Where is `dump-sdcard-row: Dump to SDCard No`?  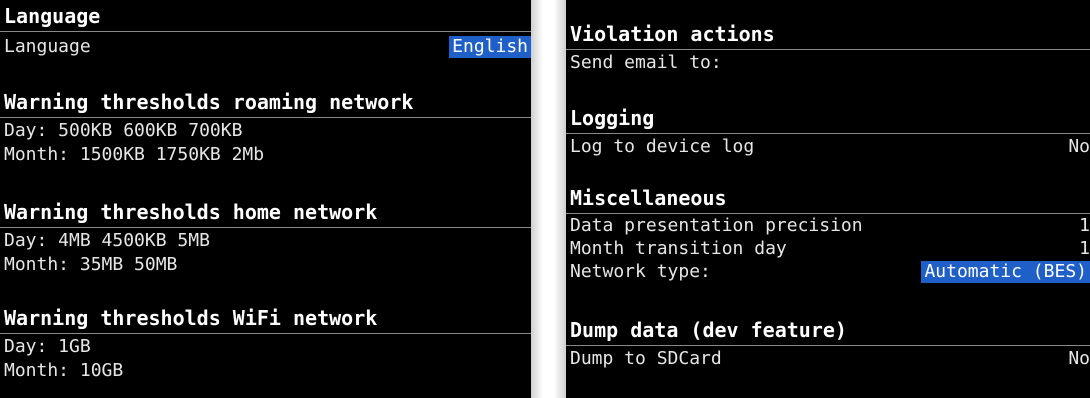 dump-sdcard-row: Dump to SDCard No is located at coordinates (830, 359).